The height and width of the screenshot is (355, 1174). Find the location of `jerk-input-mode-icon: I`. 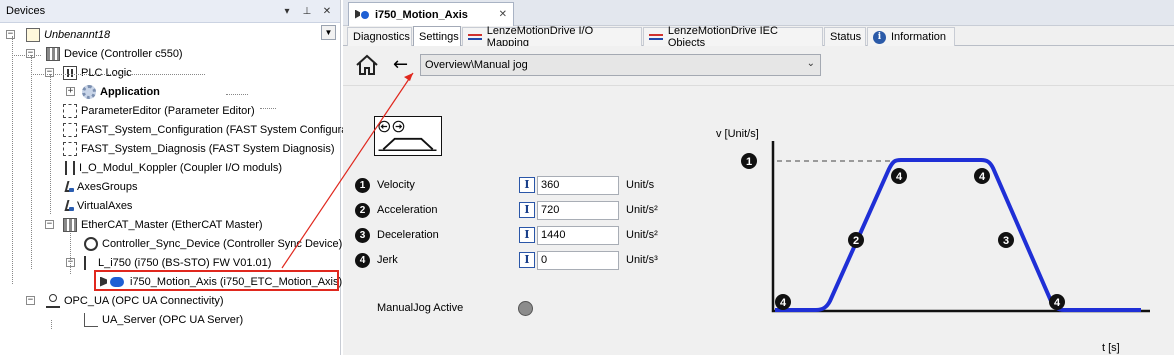

jerk-input-mode-icon: I is located at coordinates (527, 260).